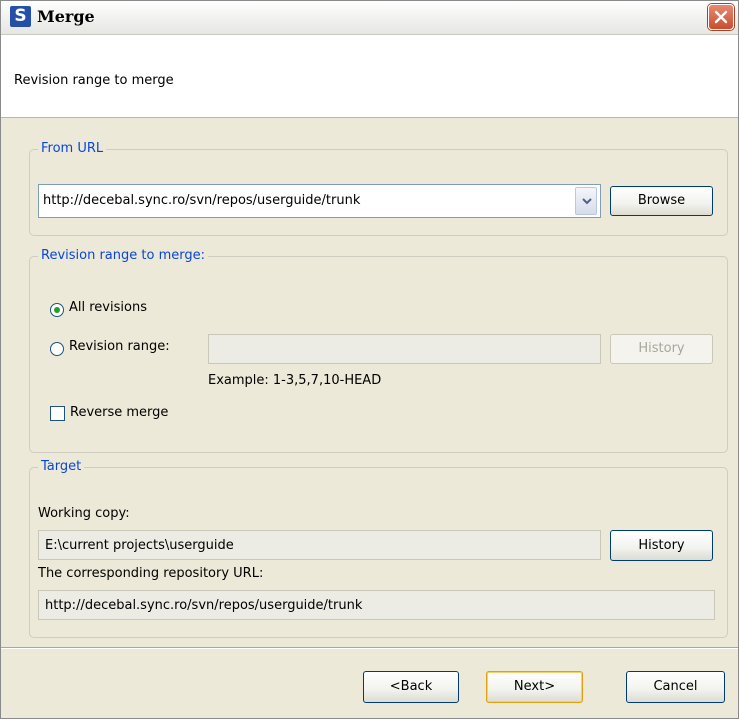 The width and height of the screenshot is (739, 719). I want to click on next-button-label: Next>, so click(534, 686).